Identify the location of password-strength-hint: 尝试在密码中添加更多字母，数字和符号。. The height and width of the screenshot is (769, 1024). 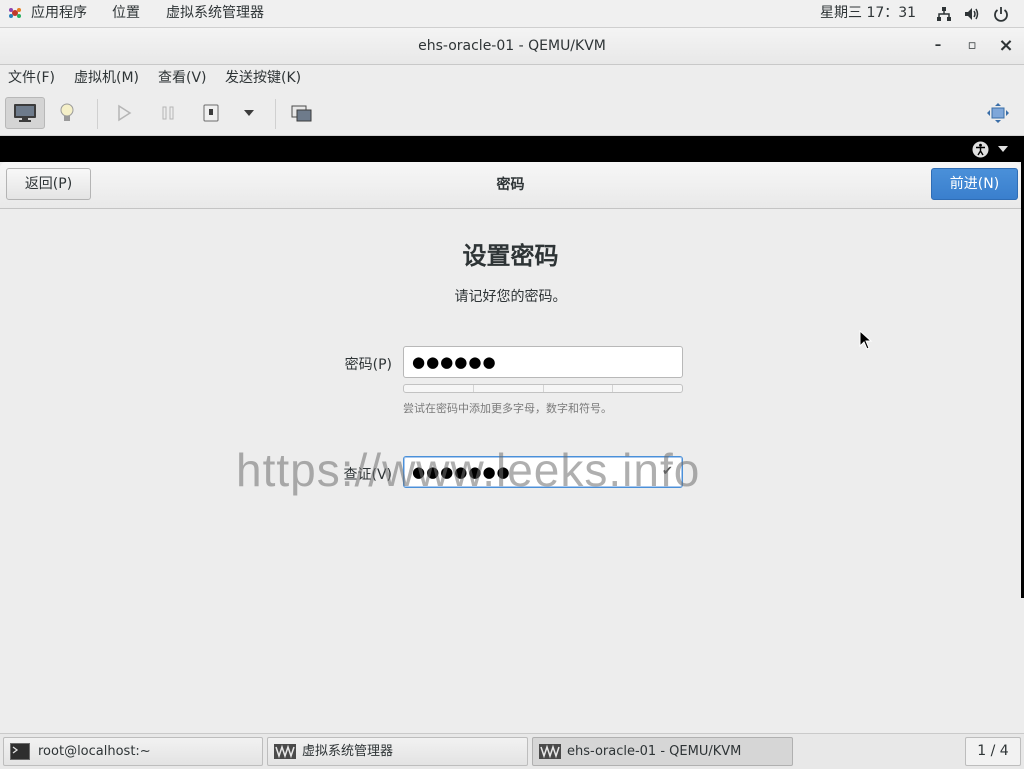
(507, 408).